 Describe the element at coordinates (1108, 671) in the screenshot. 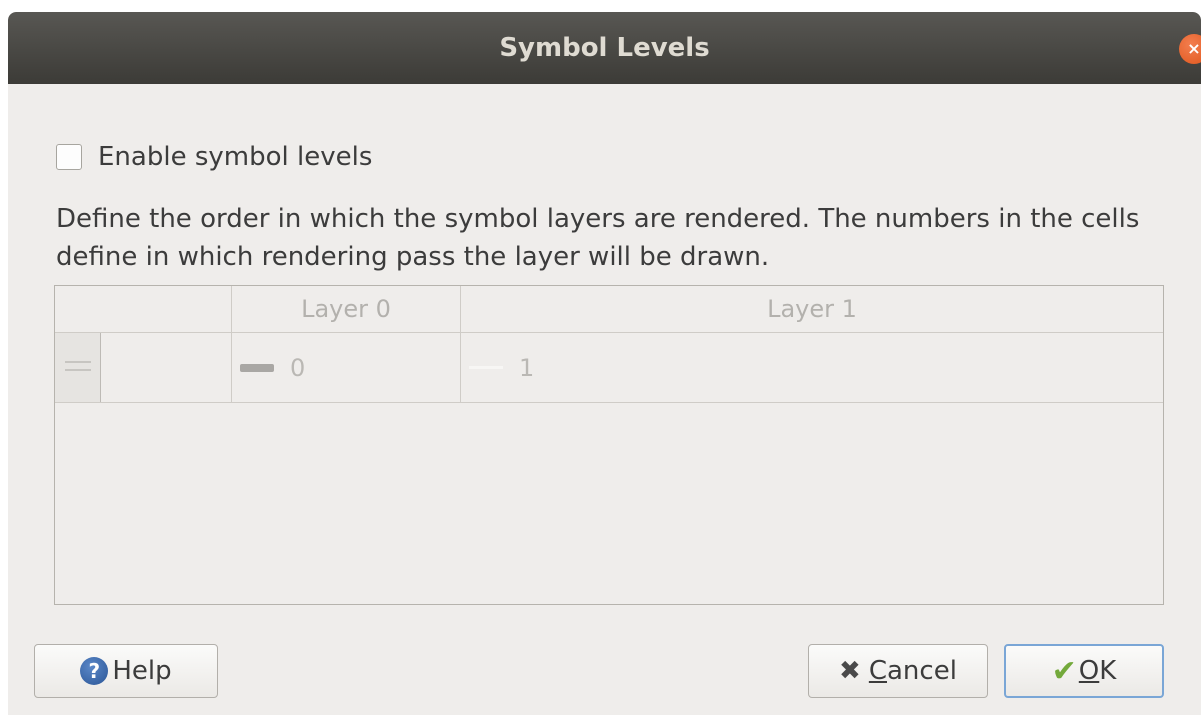

I see `ok-label-rest: K` at that location.